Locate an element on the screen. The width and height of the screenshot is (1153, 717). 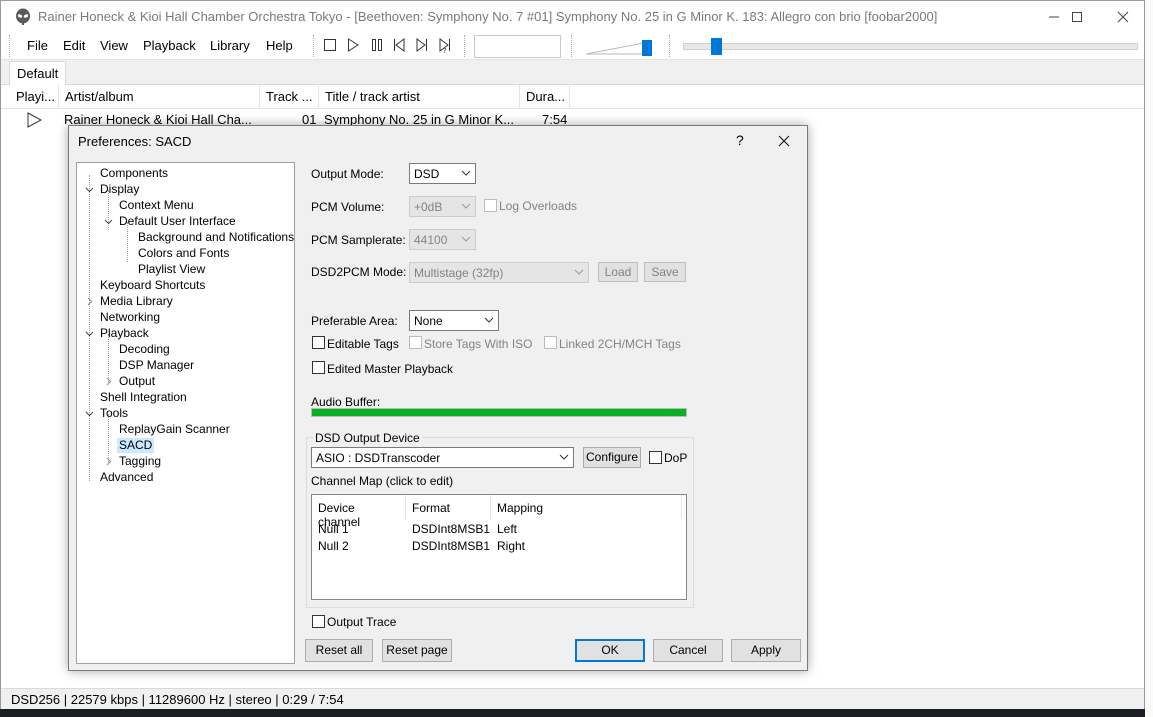
tree-line is located at coordinates (108, 358).